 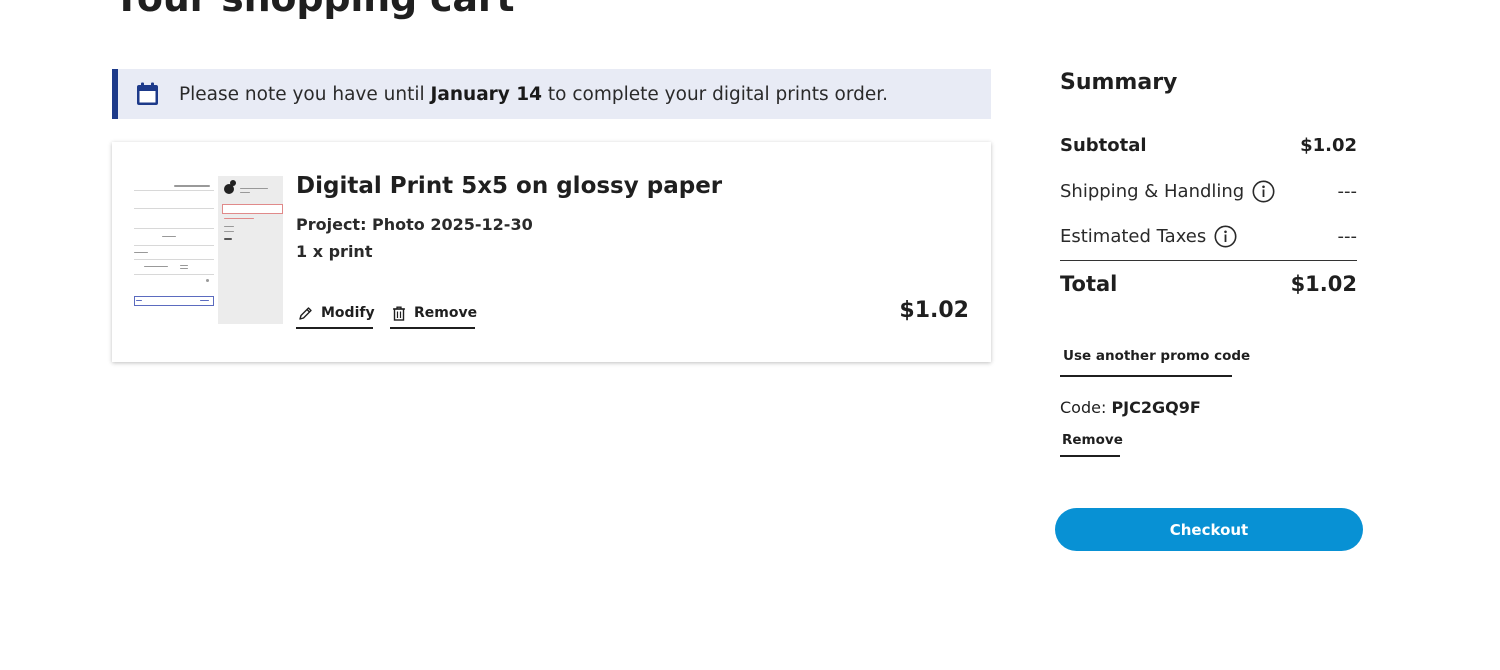 I want to click on remove-item-button: Remove, so click(x=434, y=316).